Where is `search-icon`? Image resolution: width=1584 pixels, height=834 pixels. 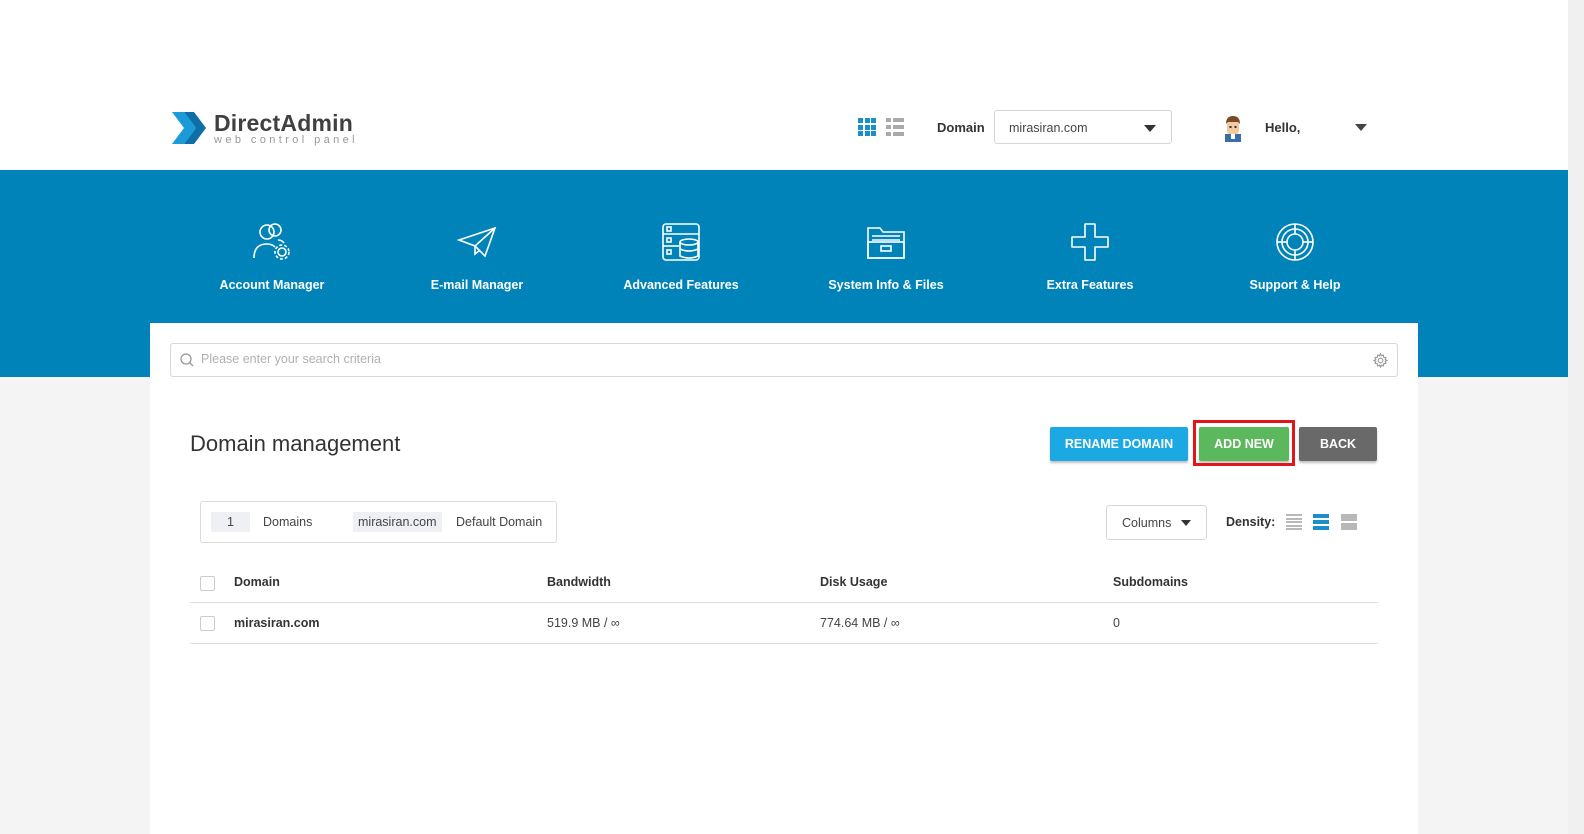
search-icon is located at coordinates (187, 360).